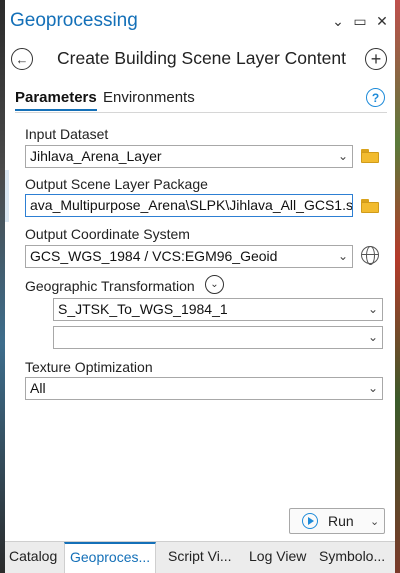  I want to click on tab-catalog: Catalog, so click(33, 556).